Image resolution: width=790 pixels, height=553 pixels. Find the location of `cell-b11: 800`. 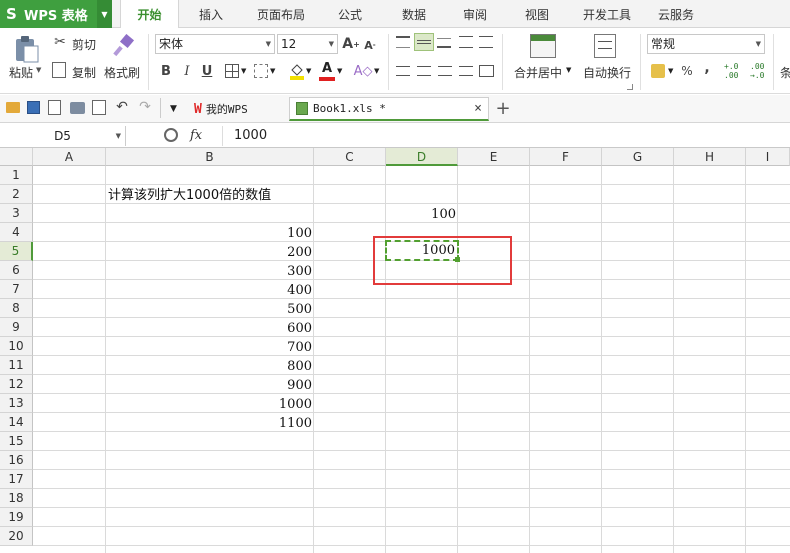

cell-b11: 800 is located at coordinates (209, 366).